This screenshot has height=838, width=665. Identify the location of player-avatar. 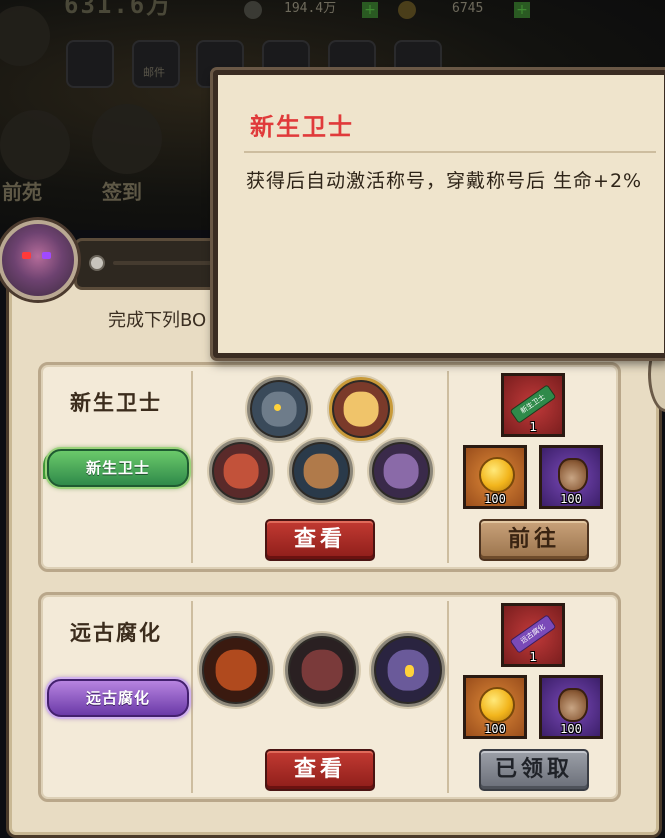
(39, 260).